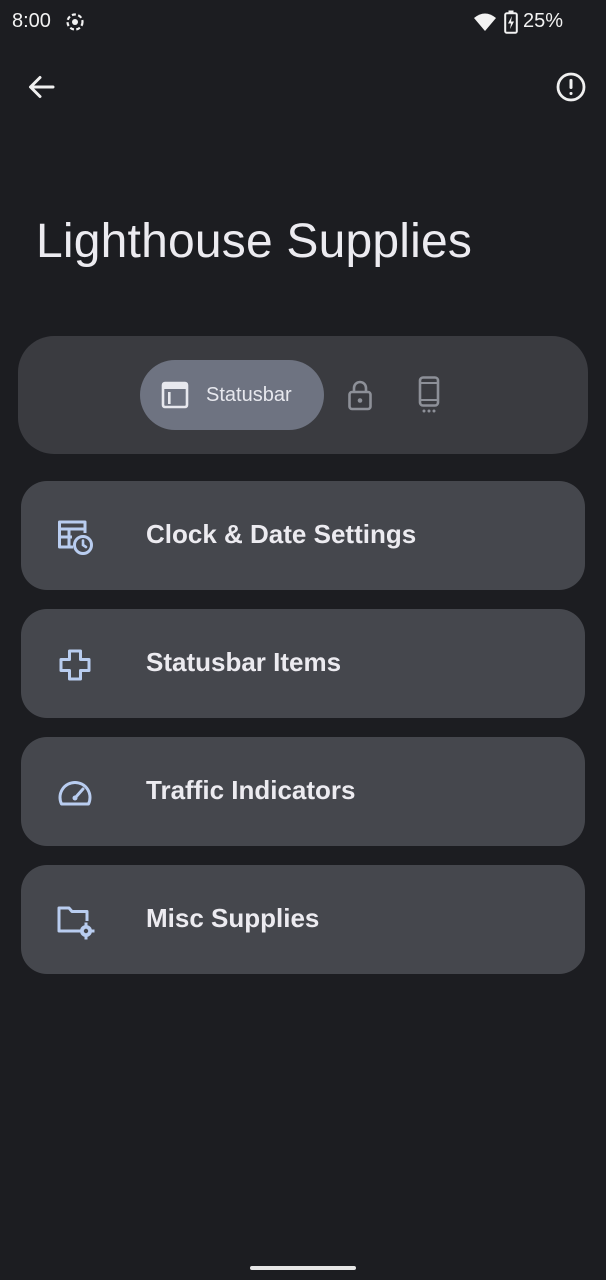 The image size is (606, 1280). Describe the element at coordinates (249, 395) in the screenshot. I see `segment-statusbar-label: Statusbar` at that location.